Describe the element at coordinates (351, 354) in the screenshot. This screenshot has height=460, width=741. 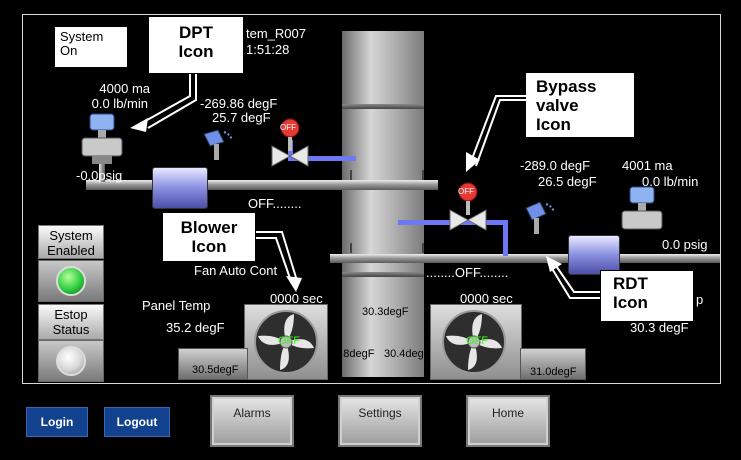
I see `tower-left-temp: 30.8degF` at that location.